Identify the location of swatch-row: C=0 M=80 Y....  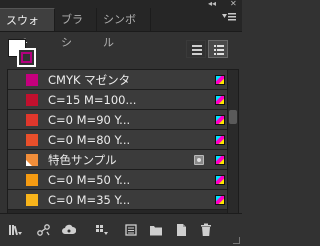
(117, 140).